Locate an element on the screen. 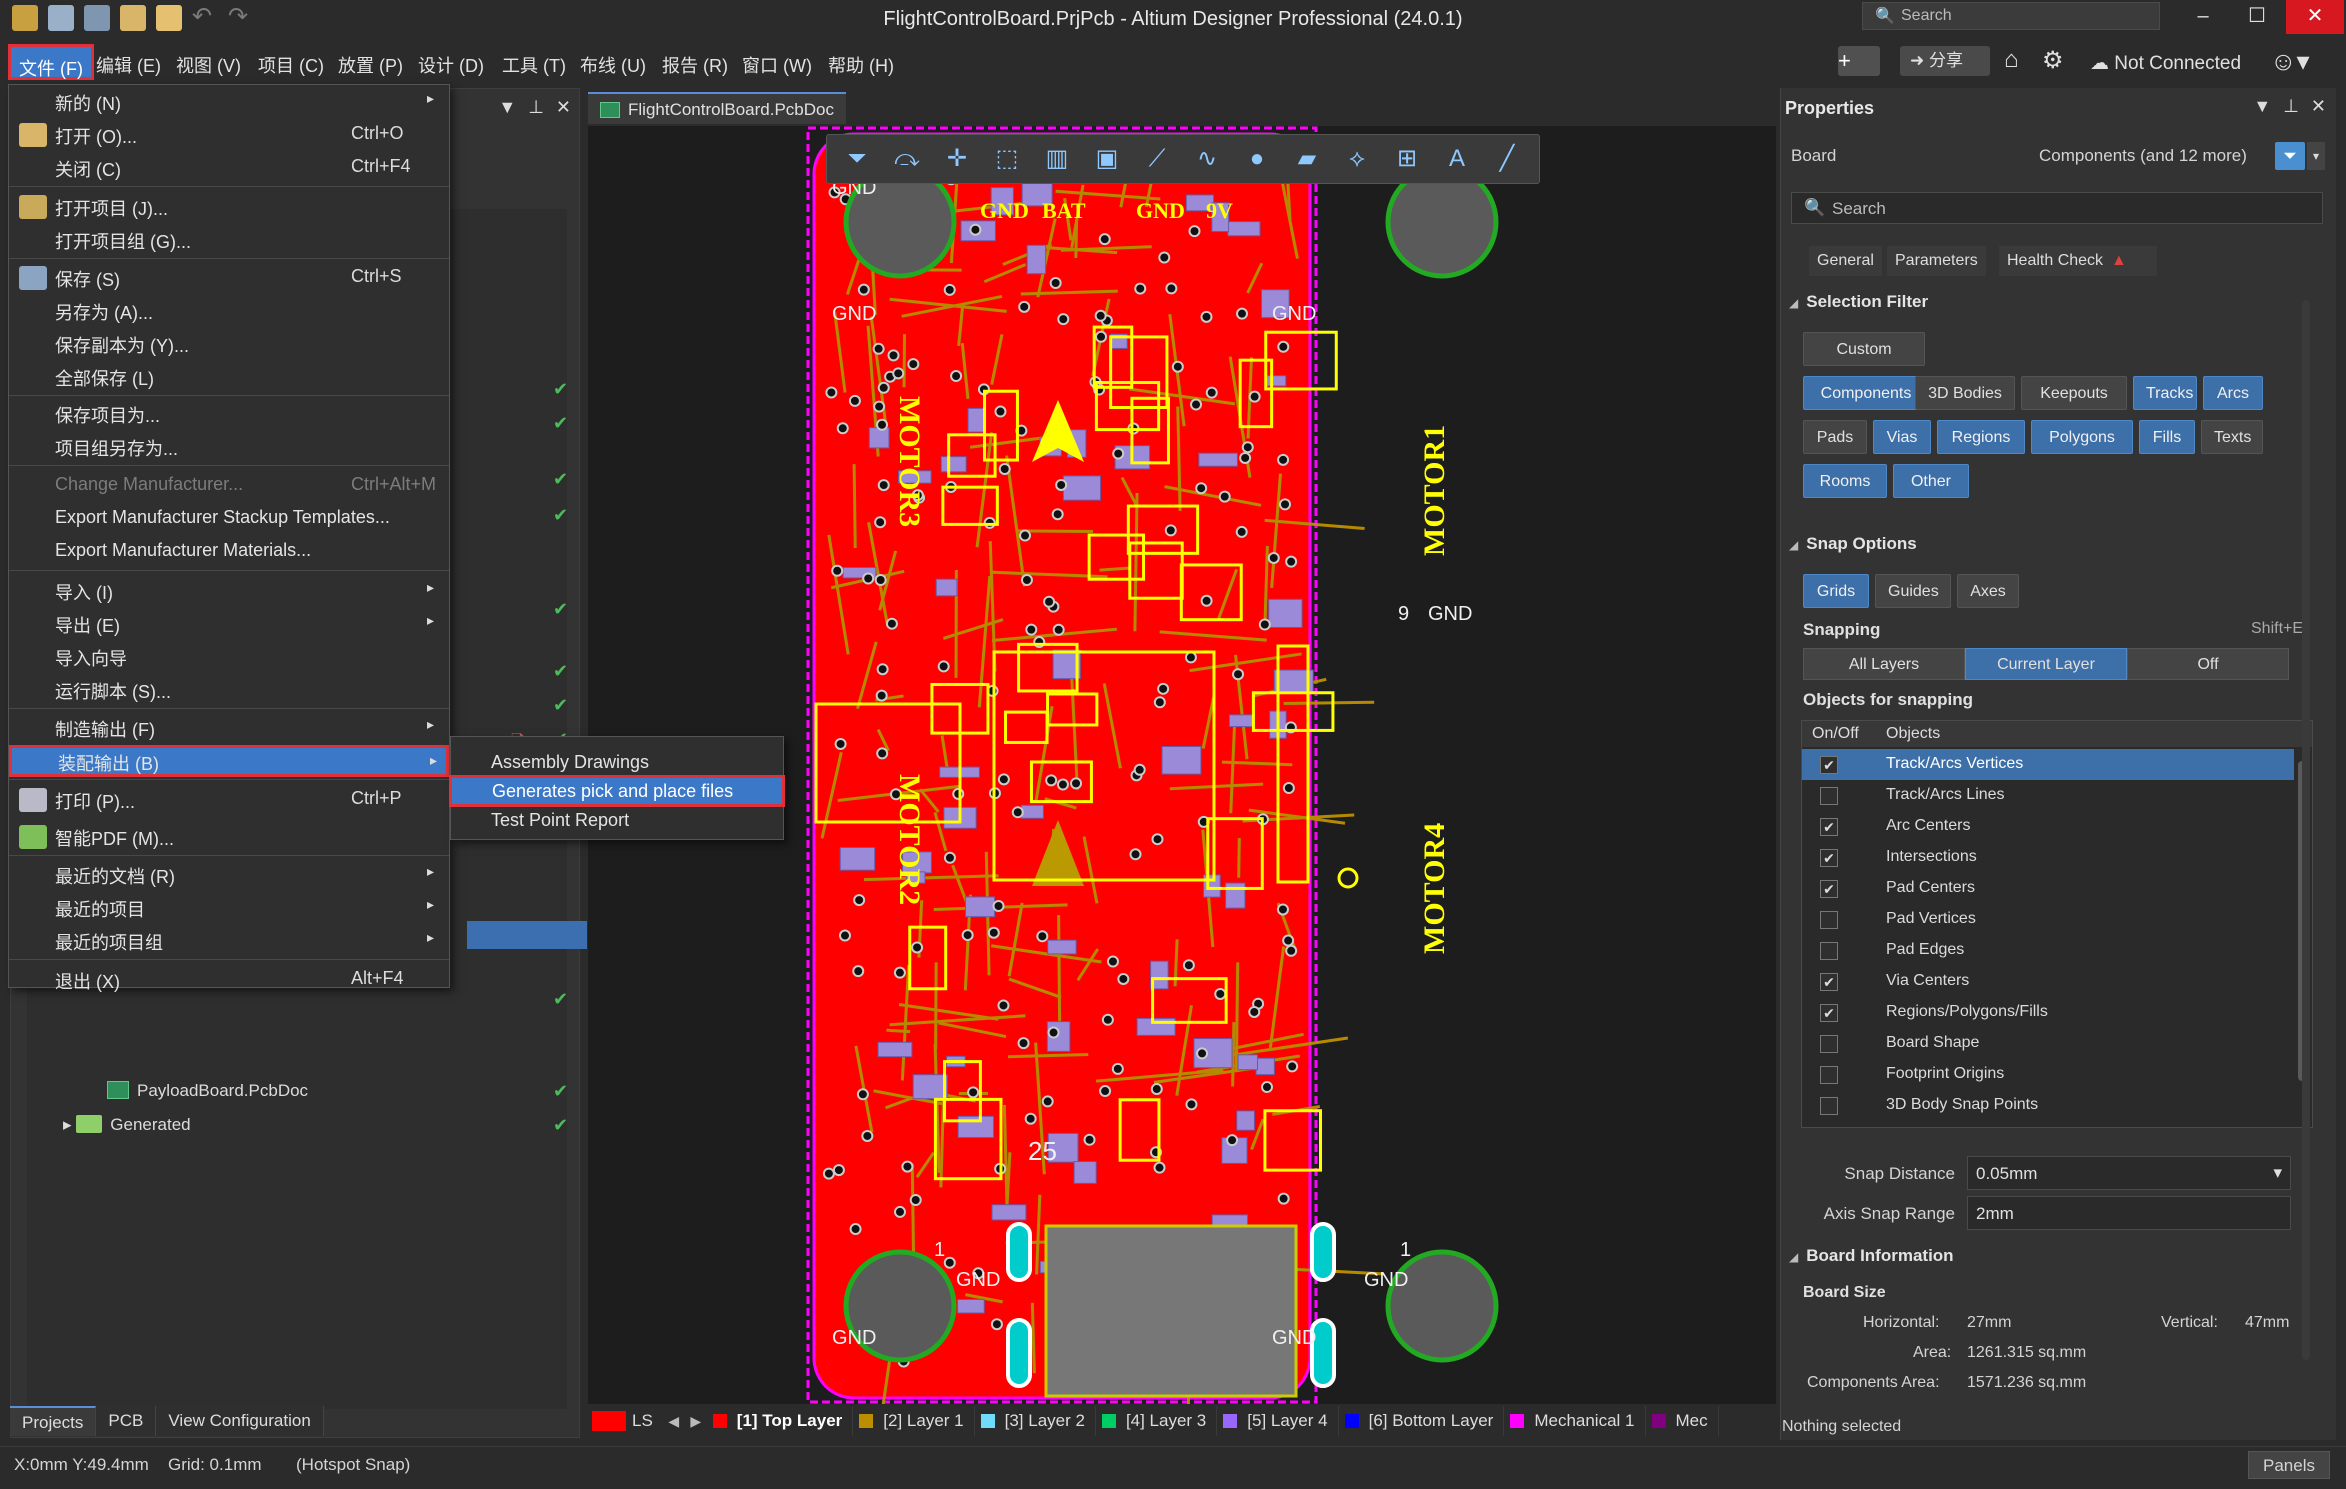 Image resolution: width=2346 pixels, height=1489 pixels. filter-tracks-button: Tracks is located at coordinates (2165, 393).